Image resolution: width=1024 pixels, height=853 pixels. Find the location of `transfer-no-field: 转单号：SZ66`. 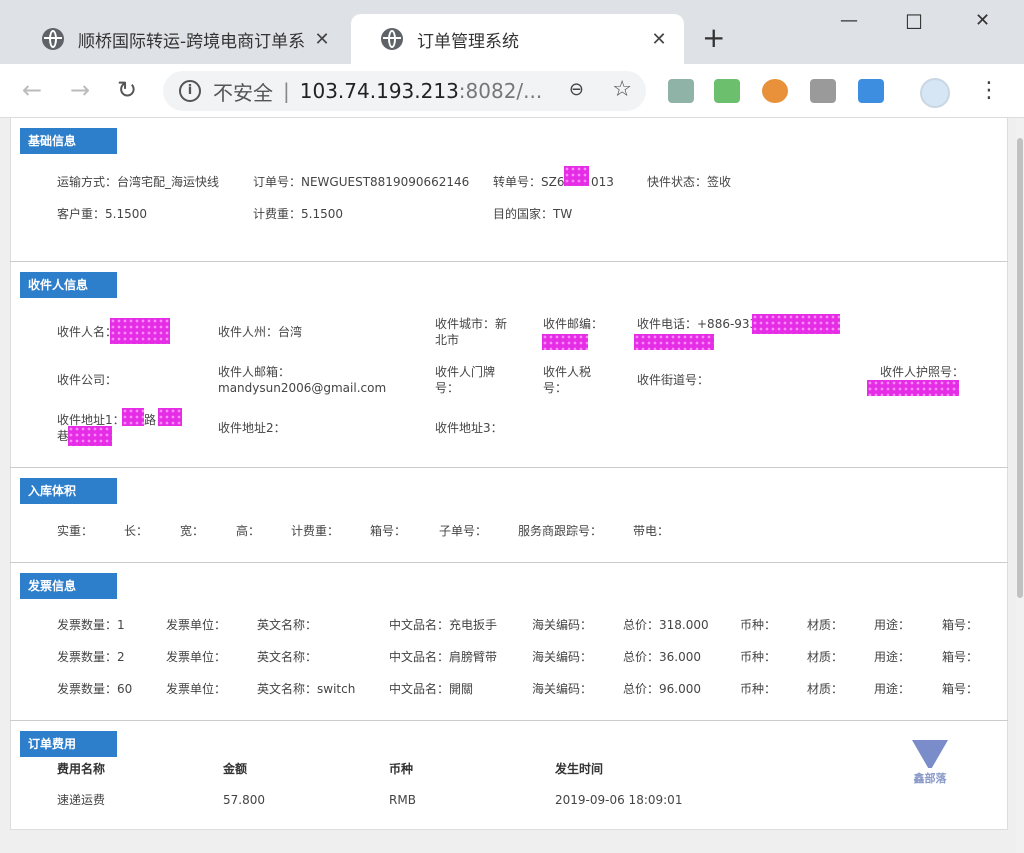

transfer-no-field: 转单号：SZ66 is located at coordinates (533, 182).